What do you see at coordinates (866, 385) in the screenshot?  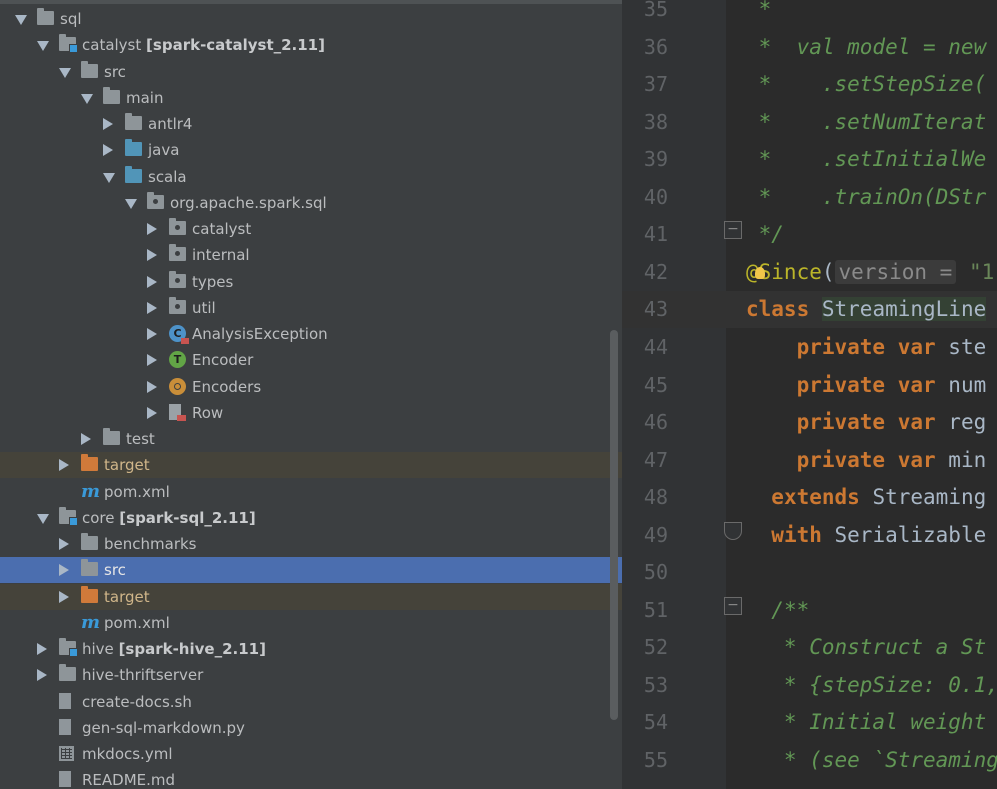 I see `code-text: private var num` at bounding box center [866, 385].